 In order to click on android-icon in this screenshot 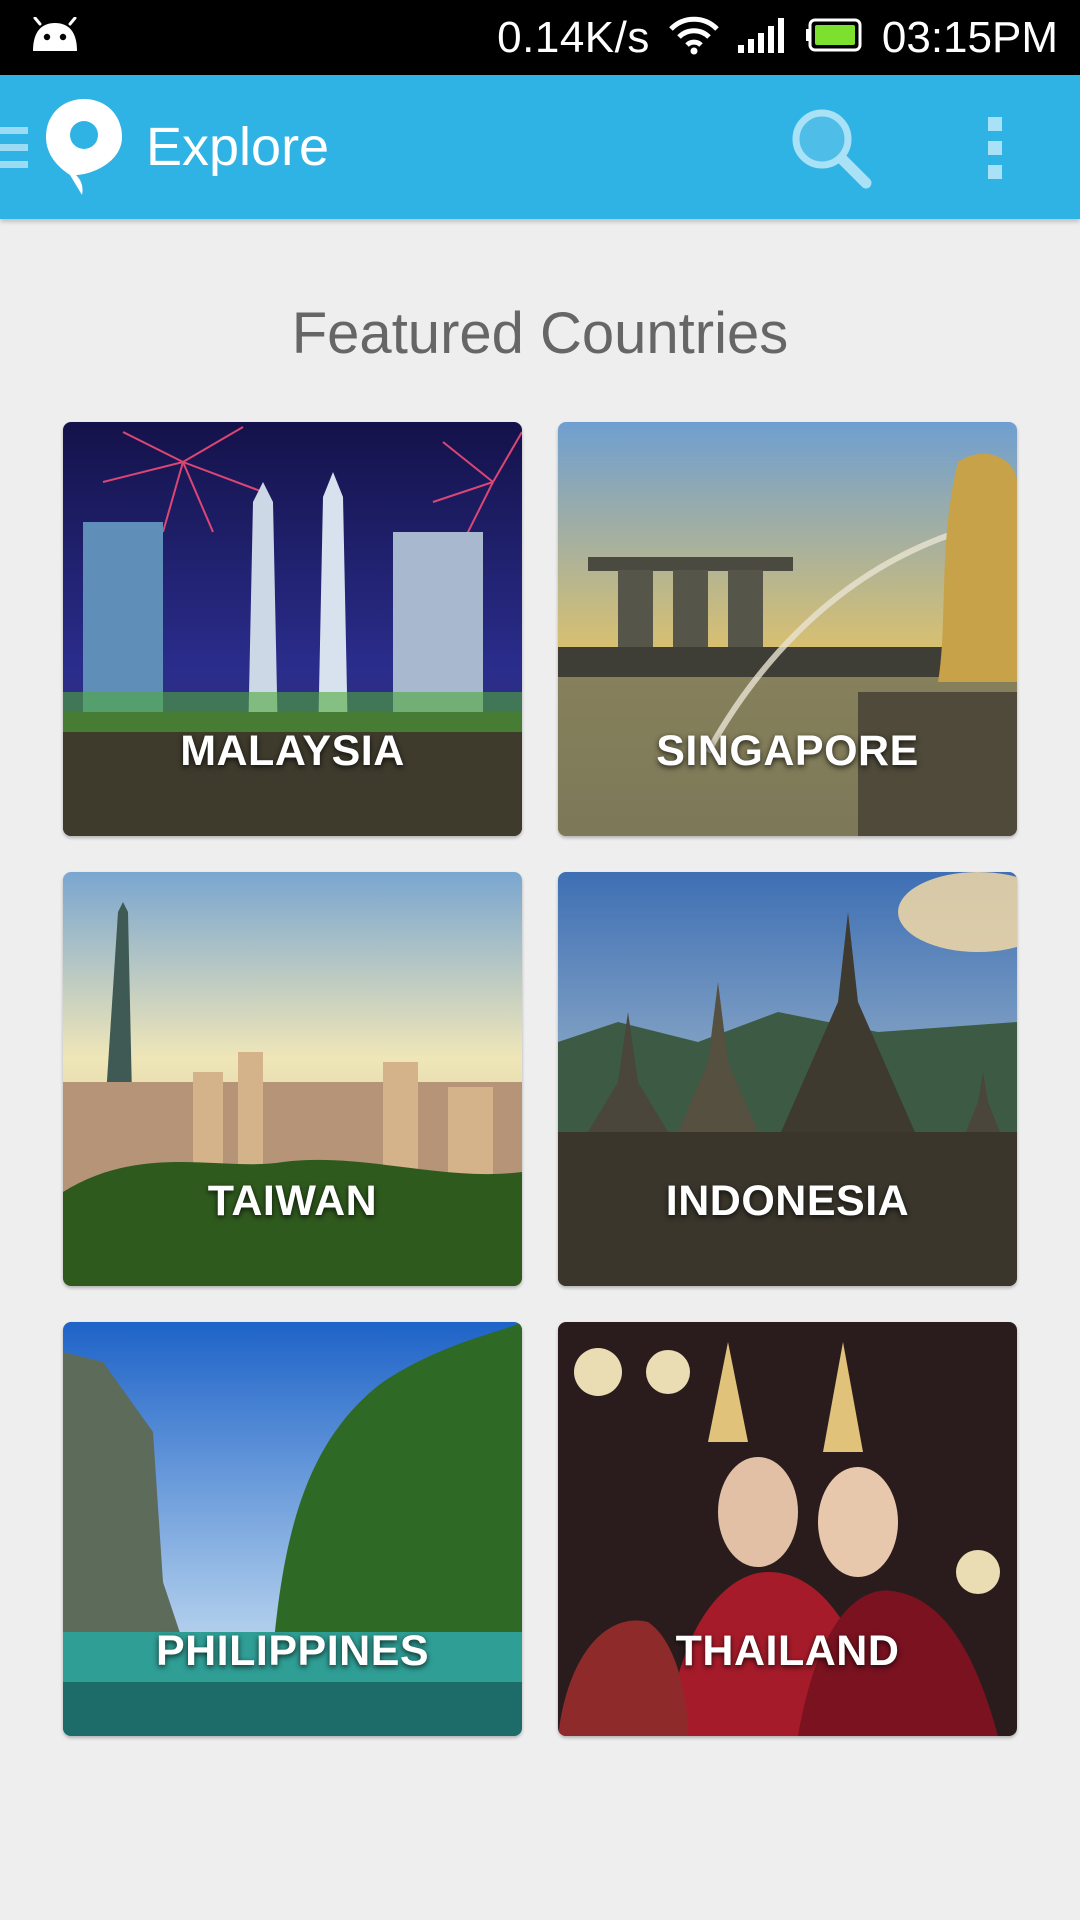, I will do `click(55, 37)`.